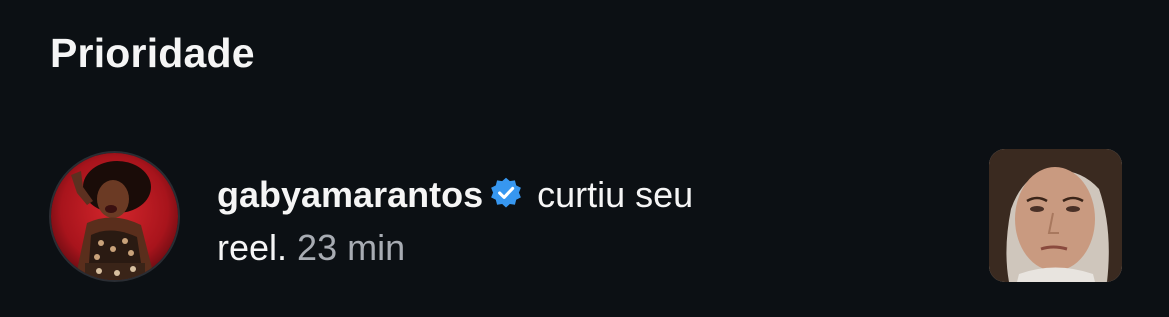 The height and width of the screenshot is (317, 1169). Describe the element at coordinates (1055, 215) in the screenshot. I see `reel-thumbnail` at that location.